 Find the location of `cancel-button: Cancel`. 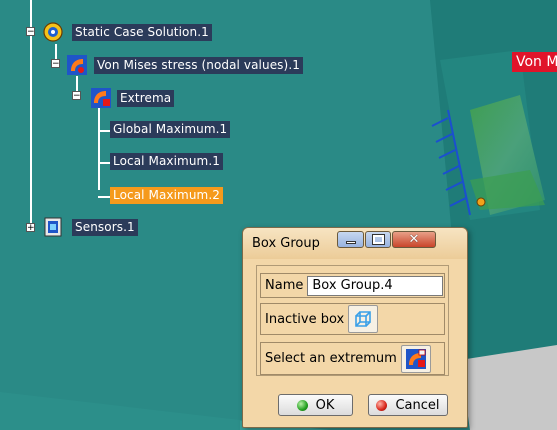

cancel-button: Cancel is located at coordinates (408, 405).